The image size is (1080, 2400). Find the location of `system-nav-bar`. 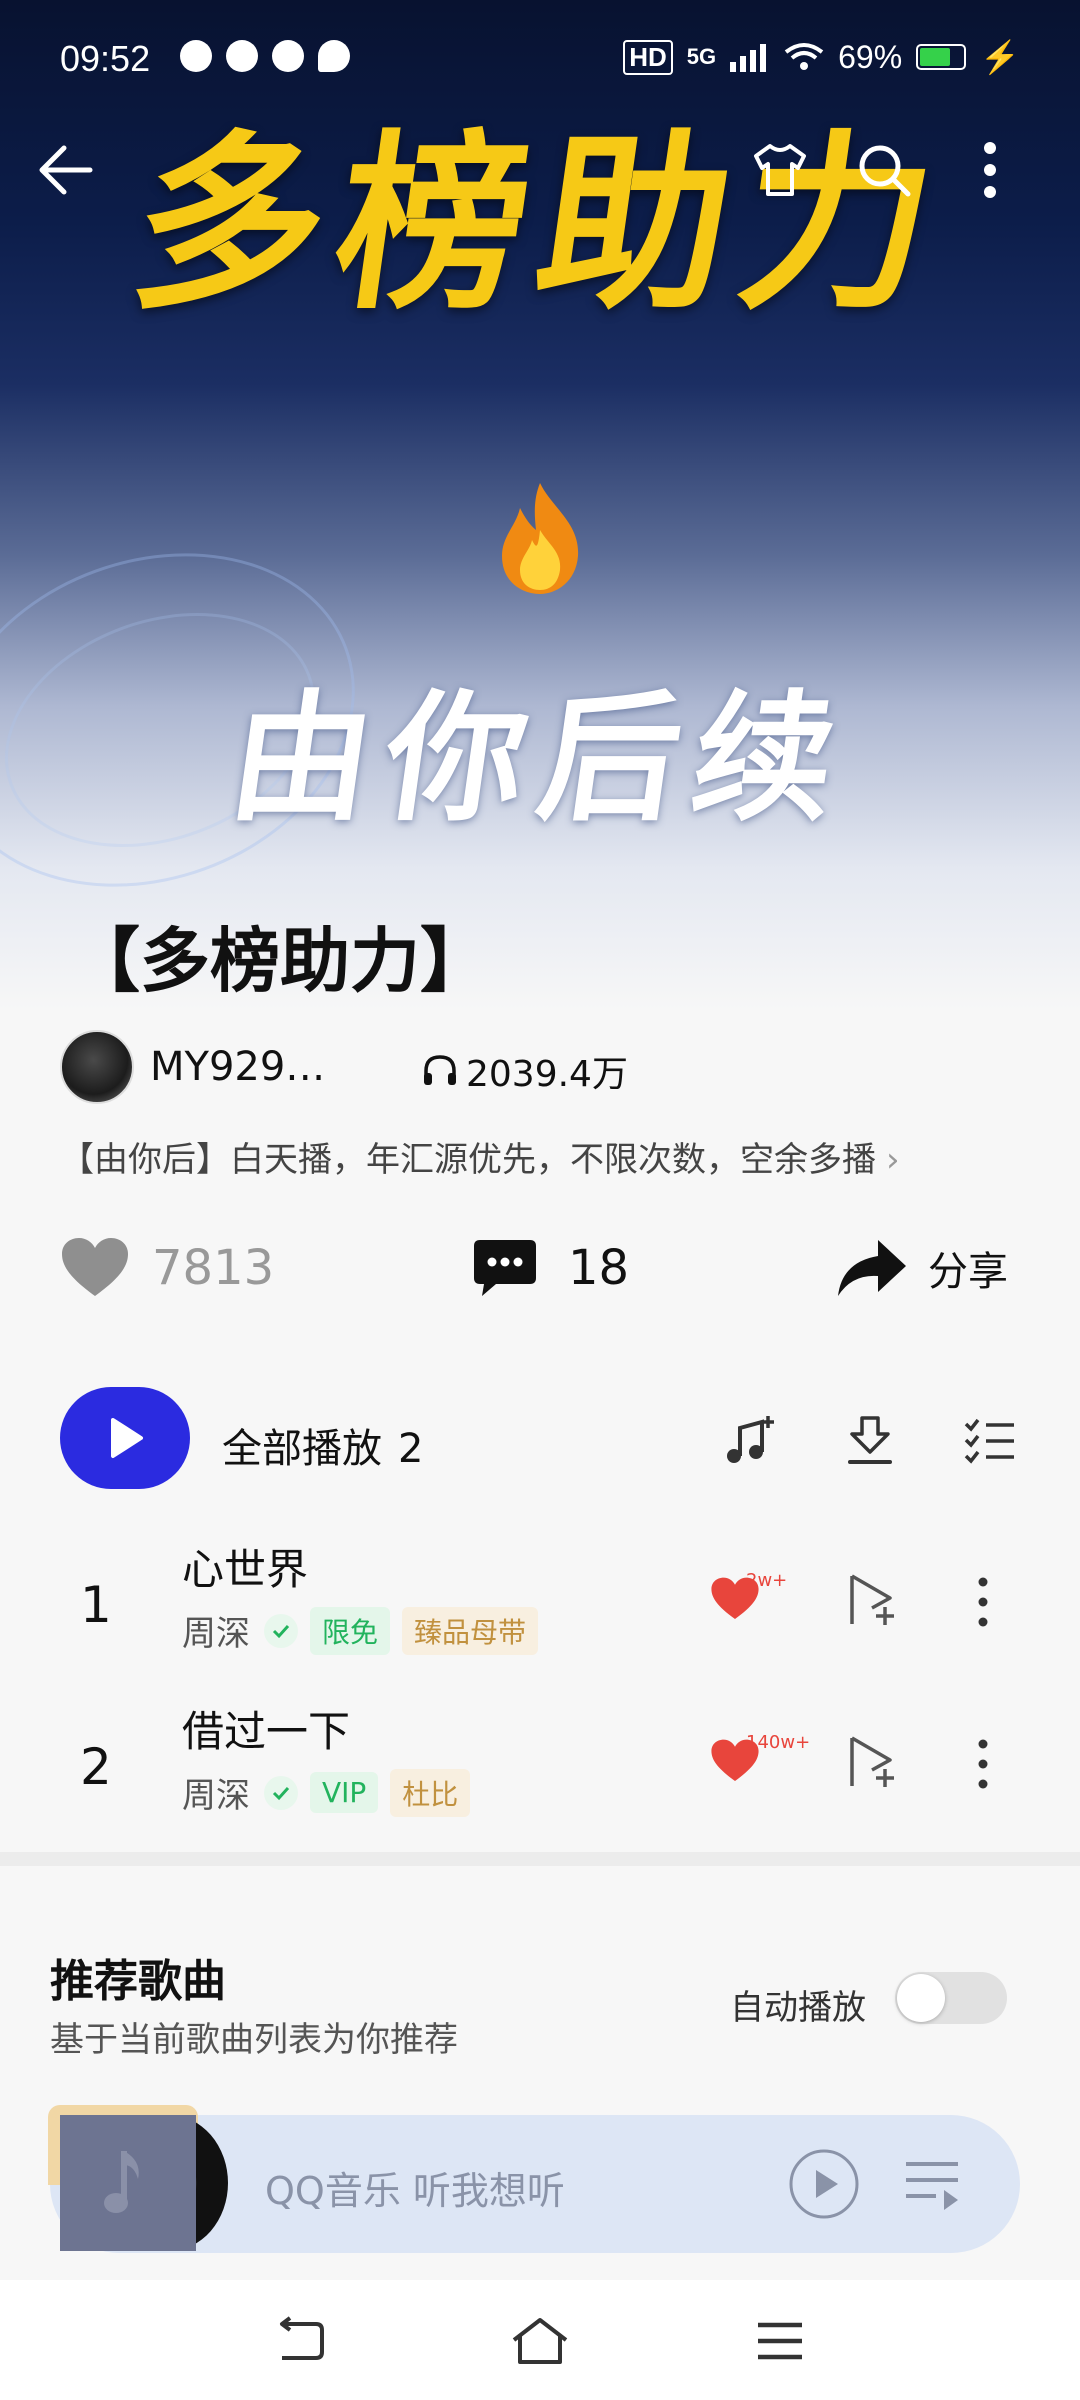

system-nav-bar is located at coordinates (540, 2340).